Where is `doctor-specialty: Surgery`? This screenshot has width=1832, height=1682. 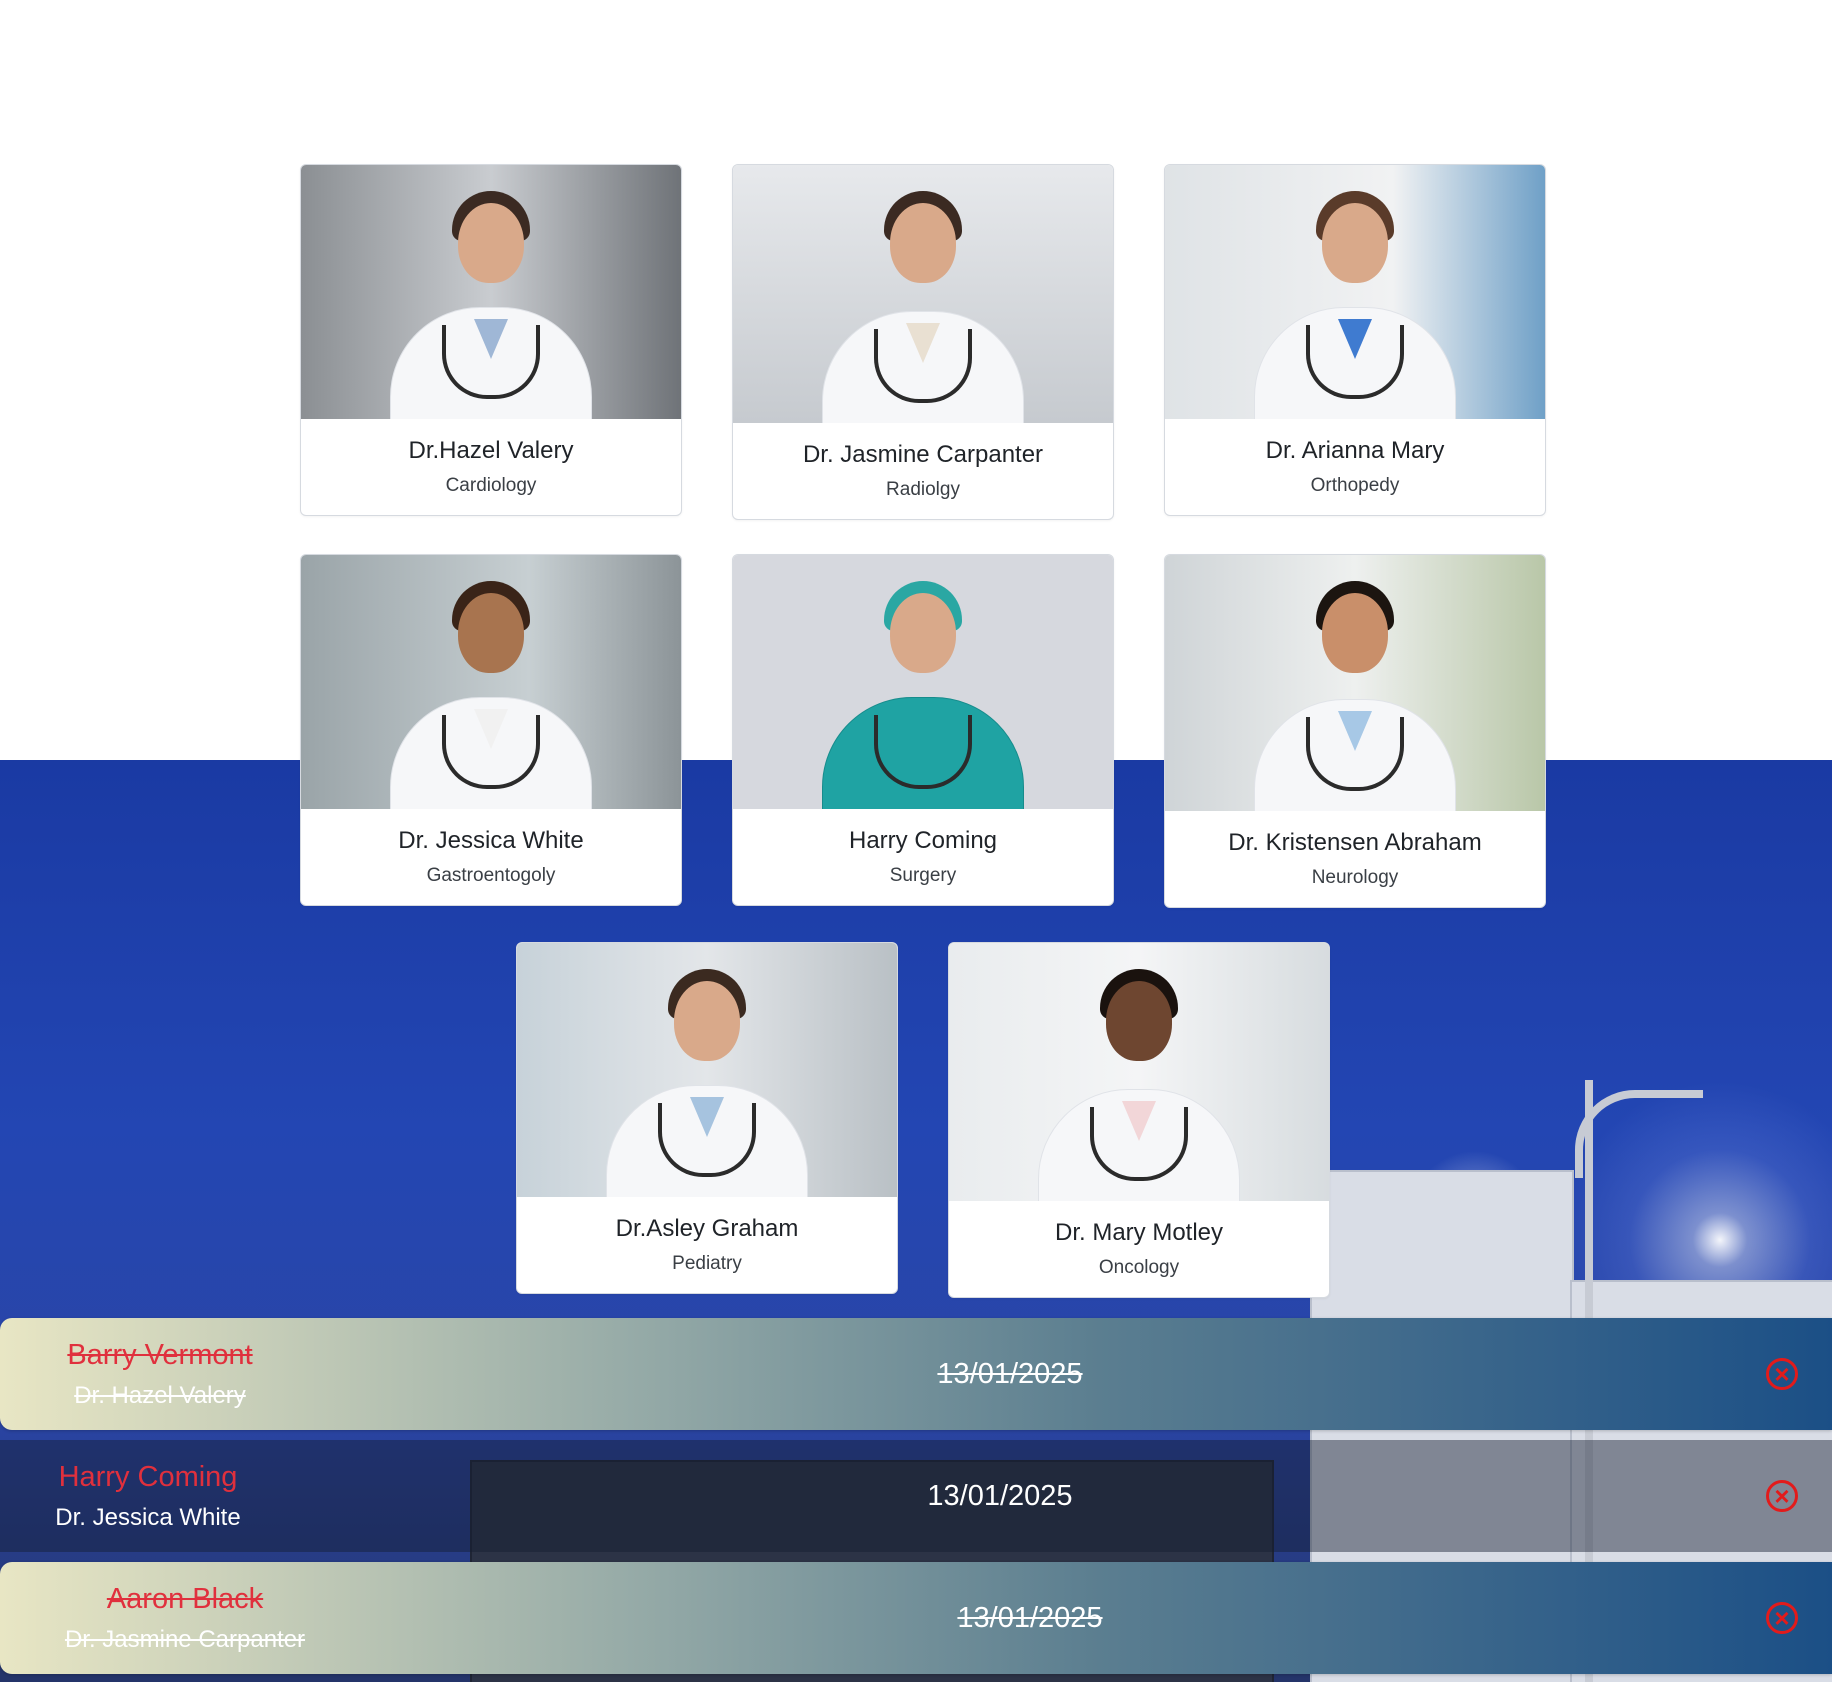
doctor-specialty: Surgery is located at coordinates (923, 875).